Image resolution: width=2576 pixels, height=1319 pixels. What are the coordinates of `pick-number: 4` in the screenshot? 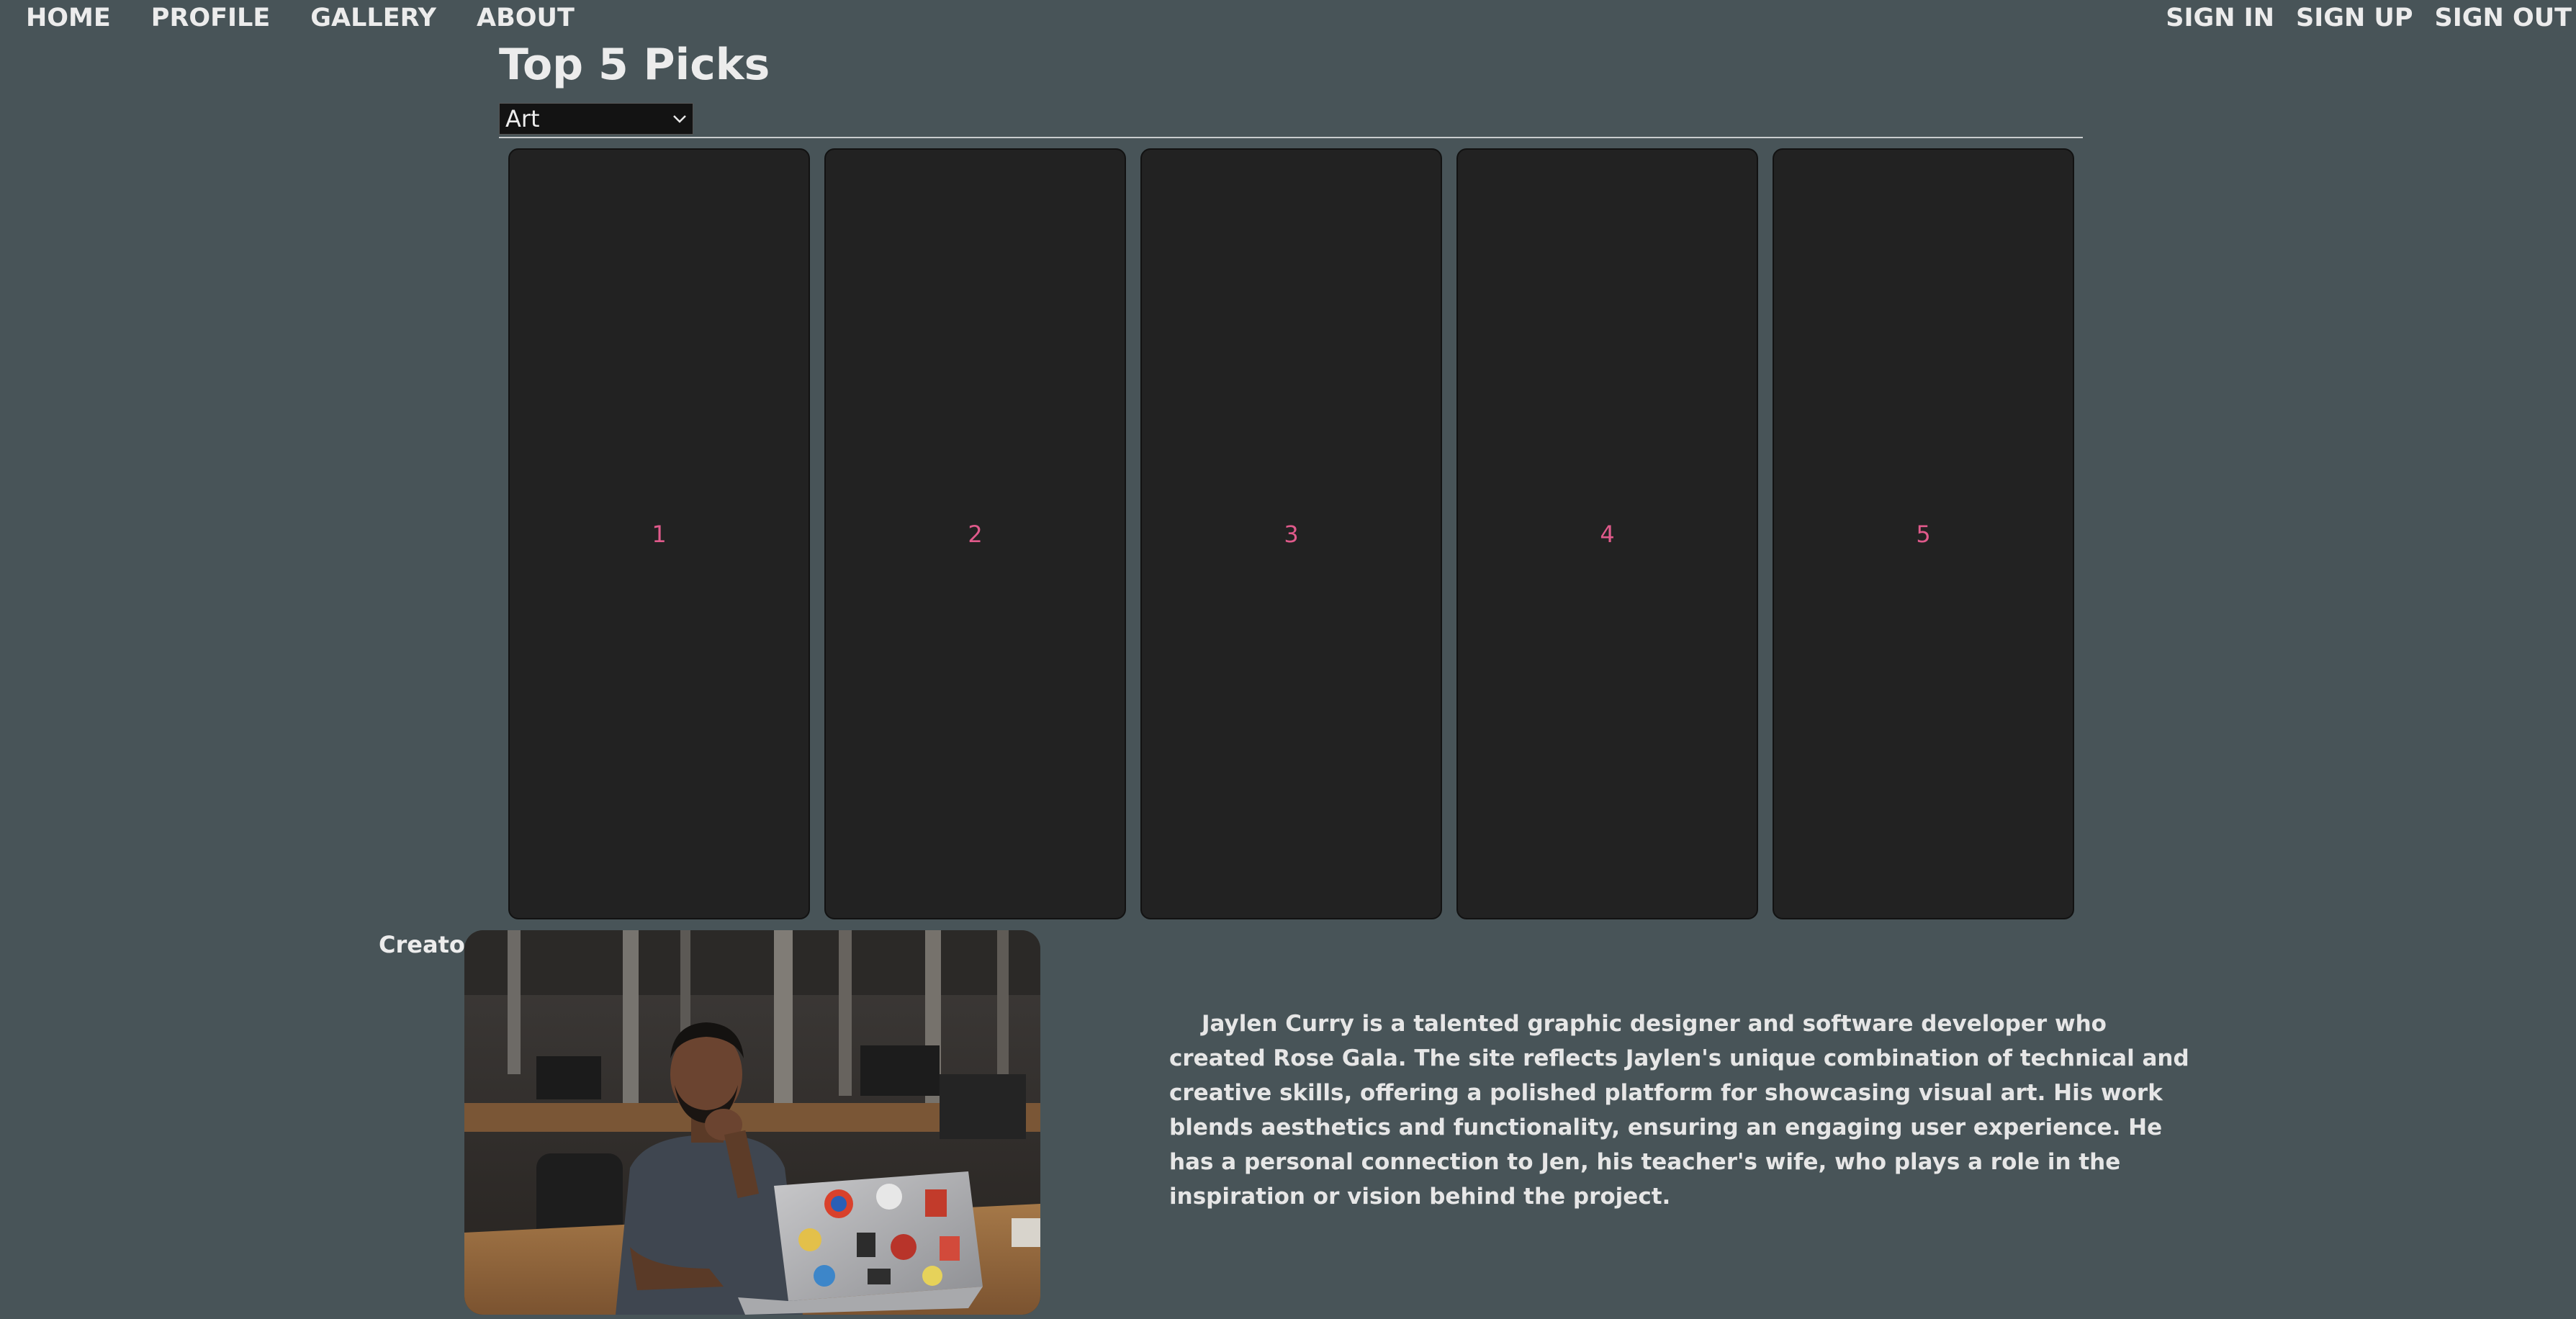 It's located at (1607, 534).